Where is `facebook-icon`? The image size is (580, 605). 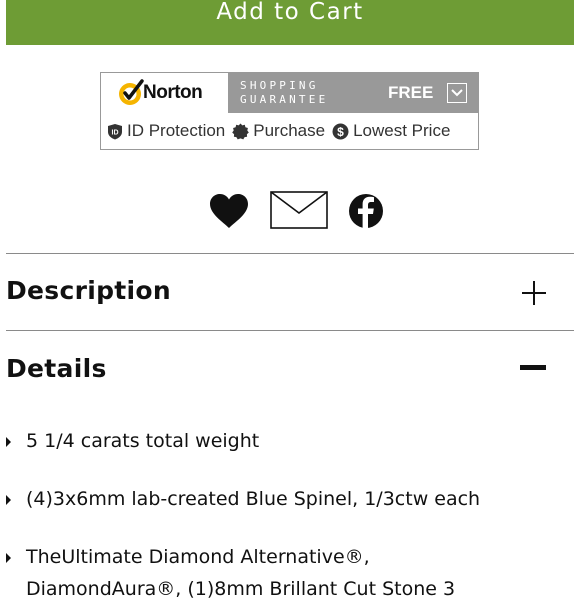
facebook-icon is located at coordinates (366, 211).